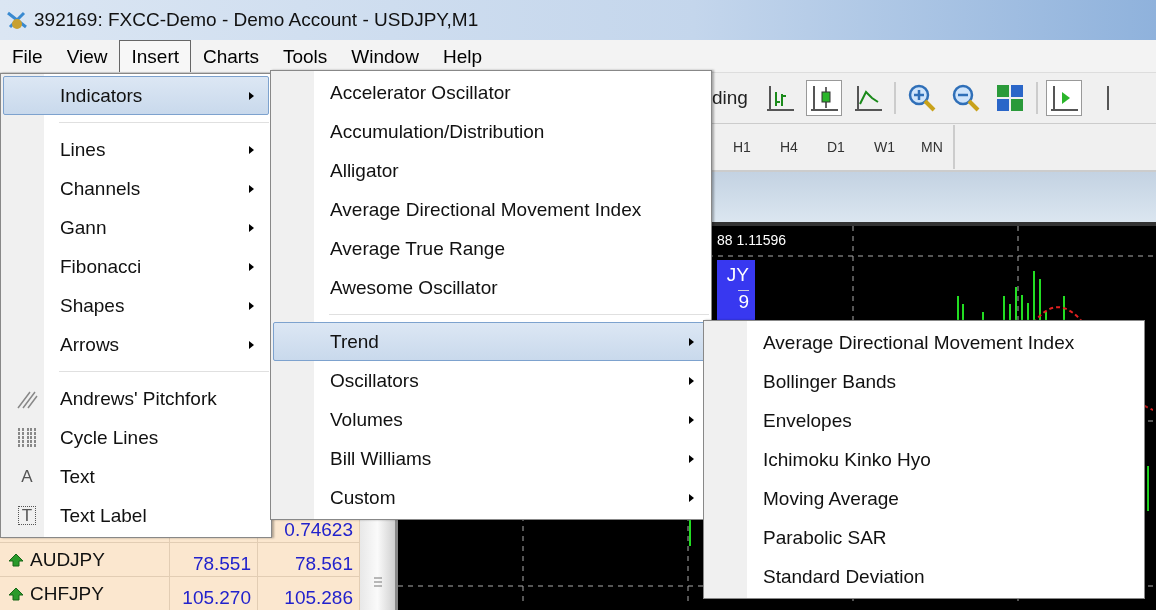 This screenshot has width=1156, height=610. Describe the element at coordinates (136, 188) in the screenshot. I see `menu-item: Channels` at that location.